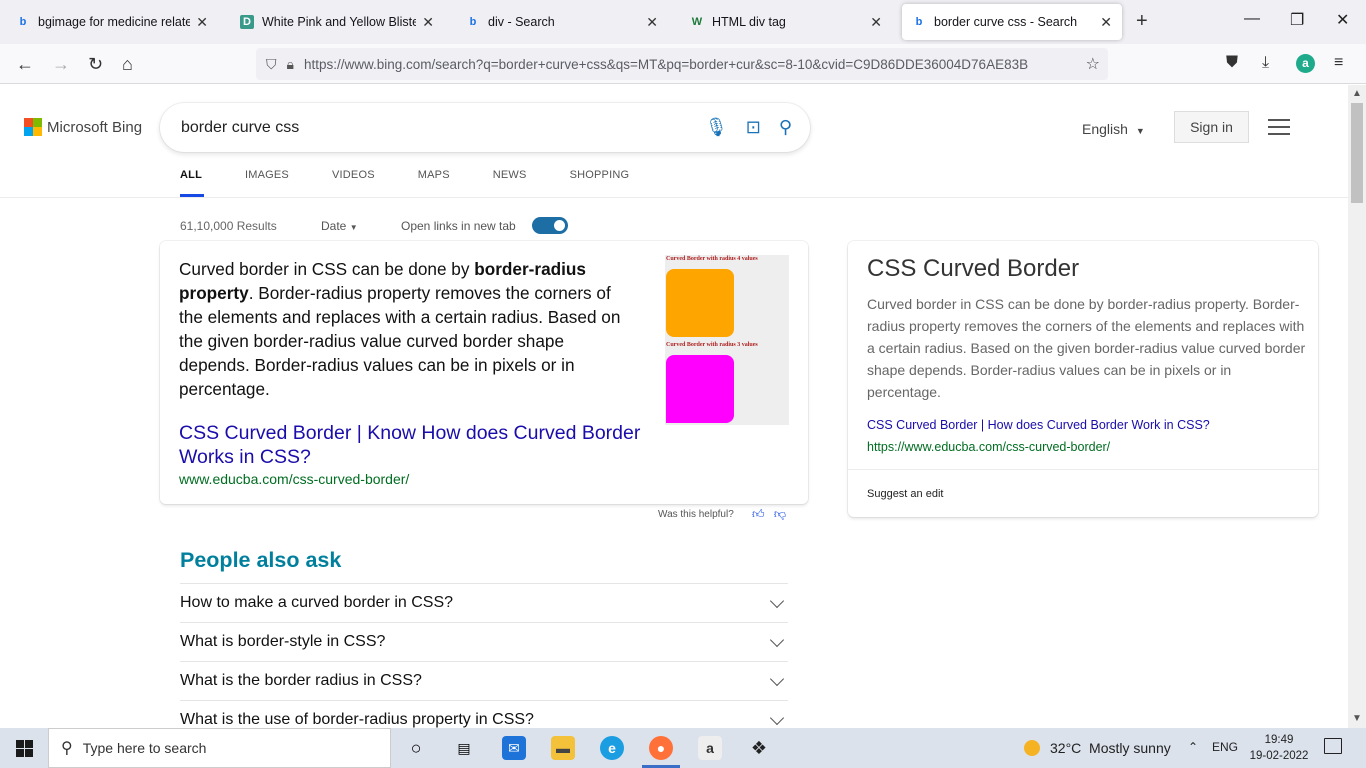 The image size is (1366, 768). What do you see at coordinates (317, 602) in the screenshot?
I see `paa-question-text: How to make a curved border in CSS?` at bounding box center [317, 602].